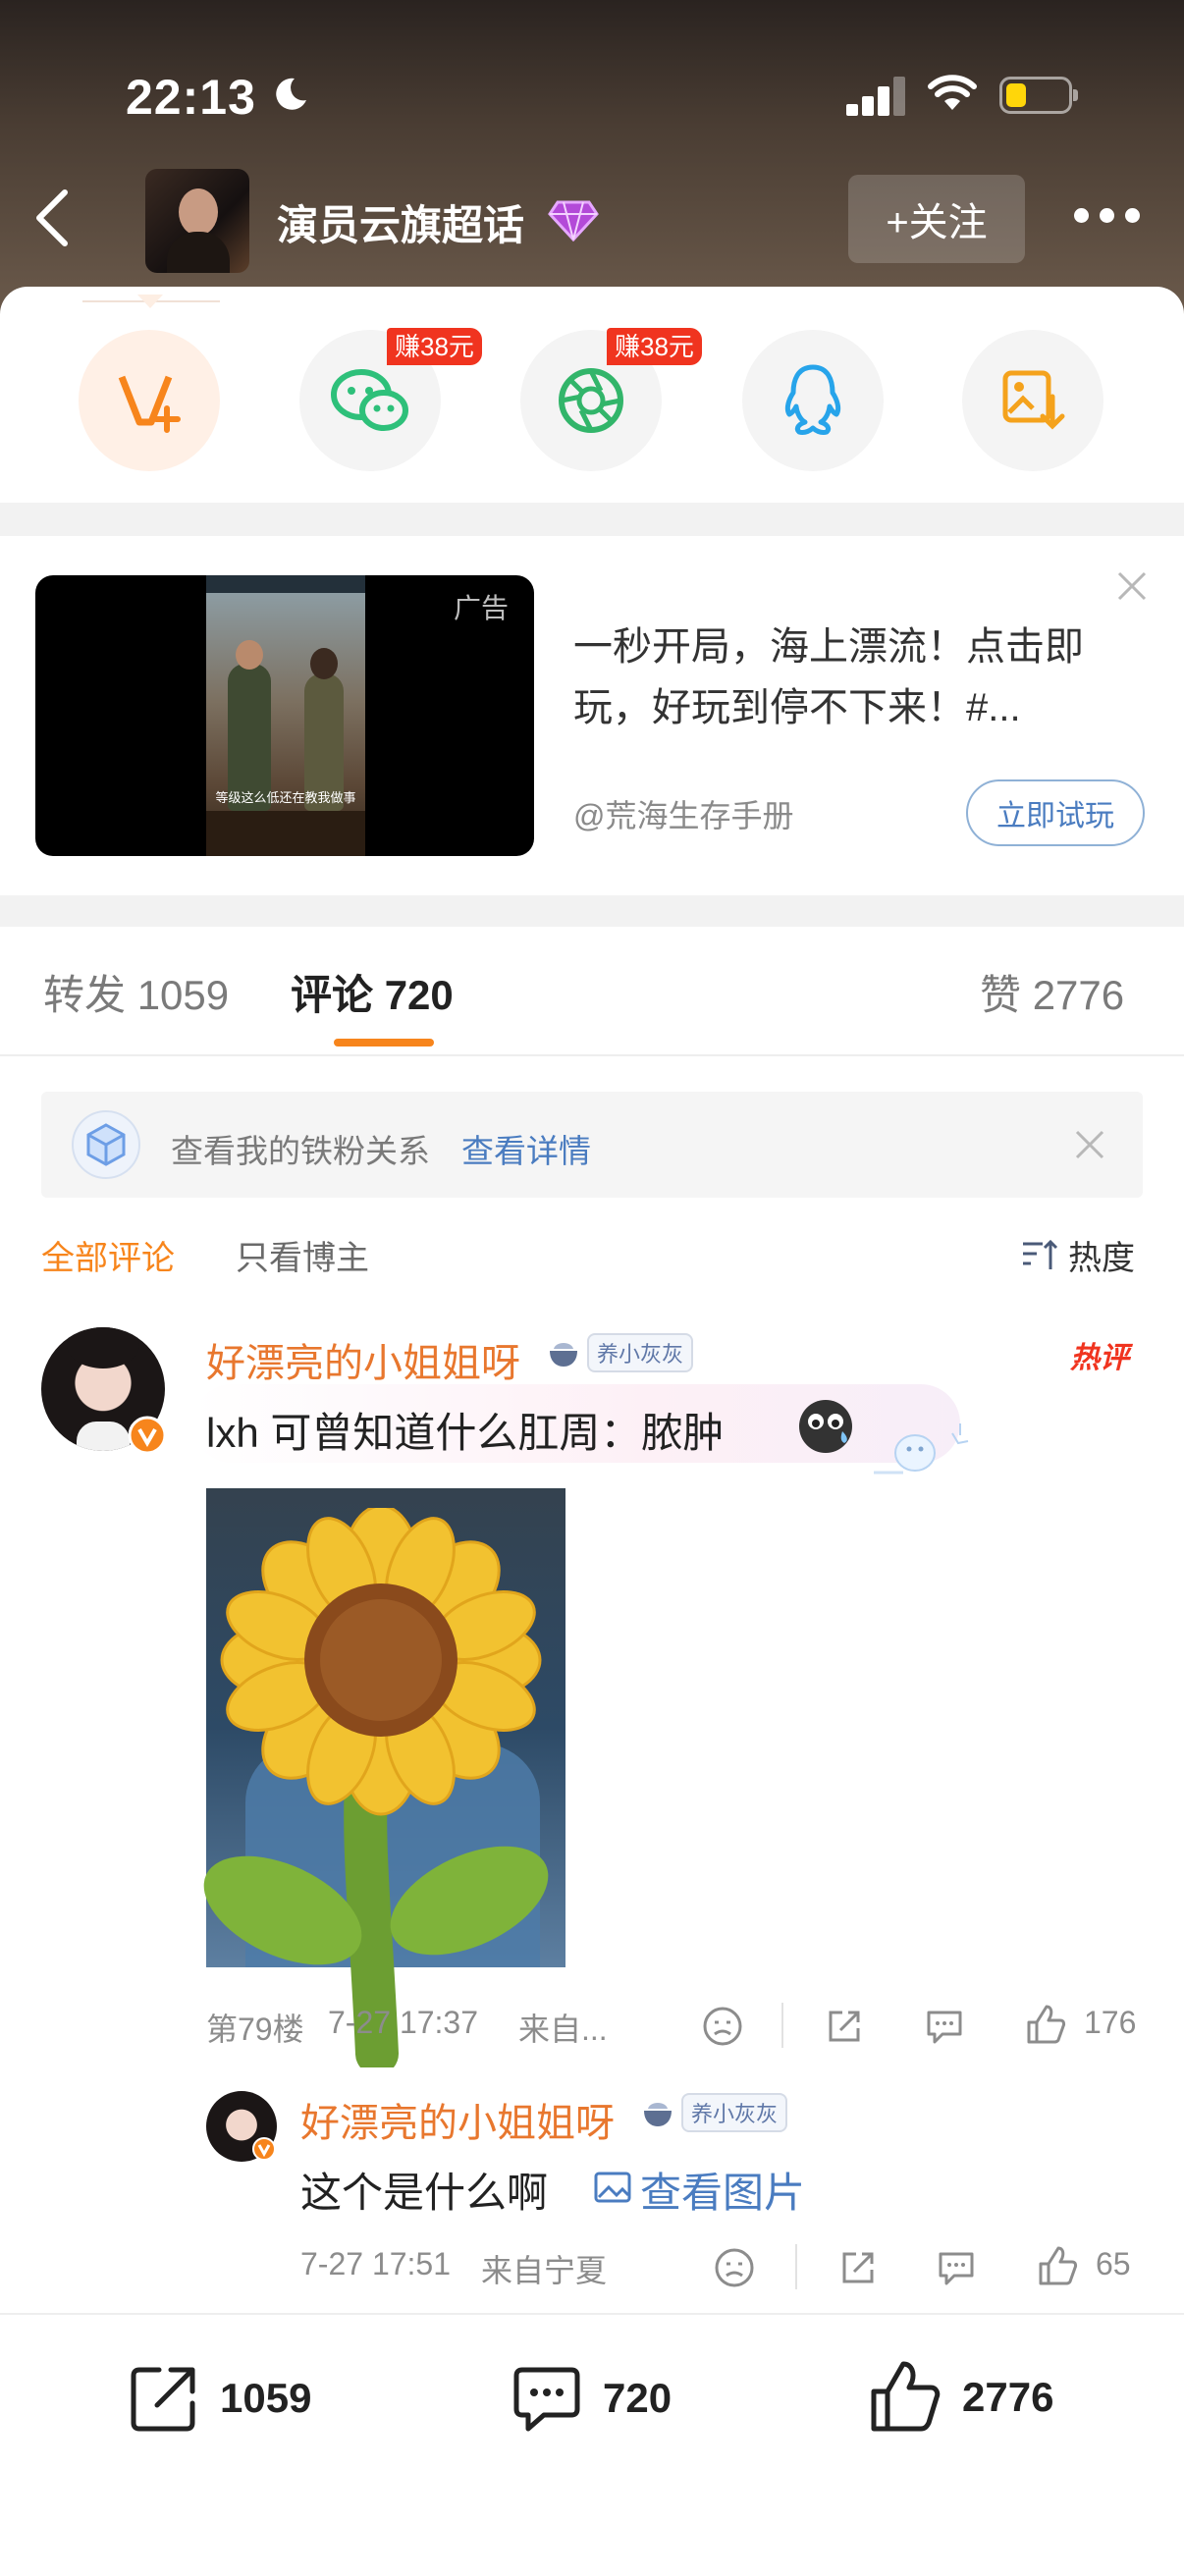  Describe the element at coordinates (921, 1449) in the screenshot. I see `bubble-decoration-icon` at that location.